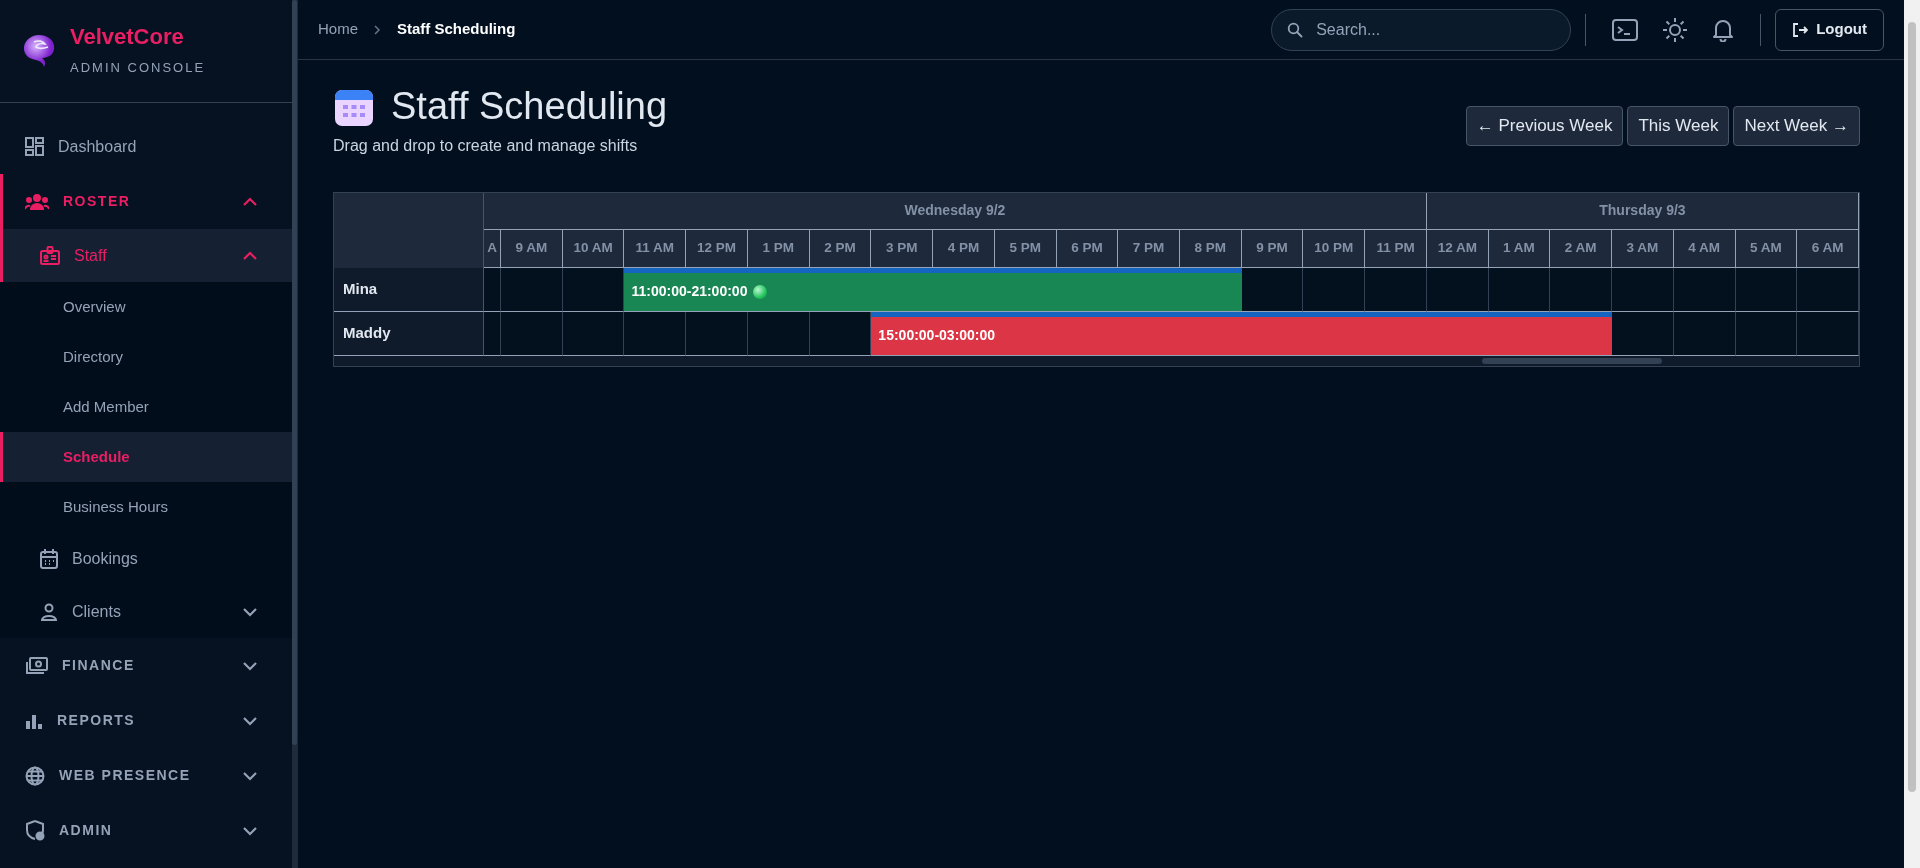  Describe the element at coordinates (409, 289) in the screenshot. I see `staff-name: Mina` at that location.